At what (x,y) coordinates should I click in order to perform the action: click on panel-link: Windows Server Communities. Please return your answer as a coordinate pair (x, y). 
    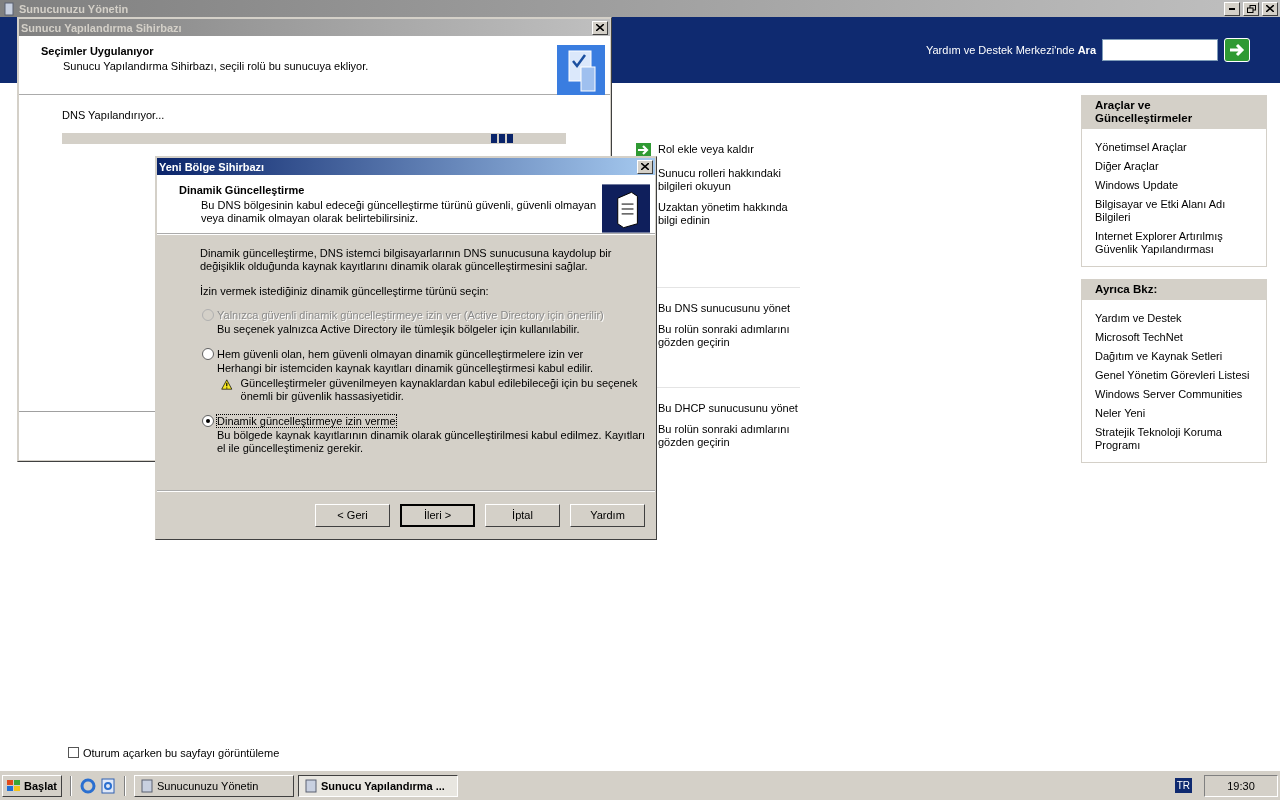
    Looking at the image, I should click on (1174, 394).